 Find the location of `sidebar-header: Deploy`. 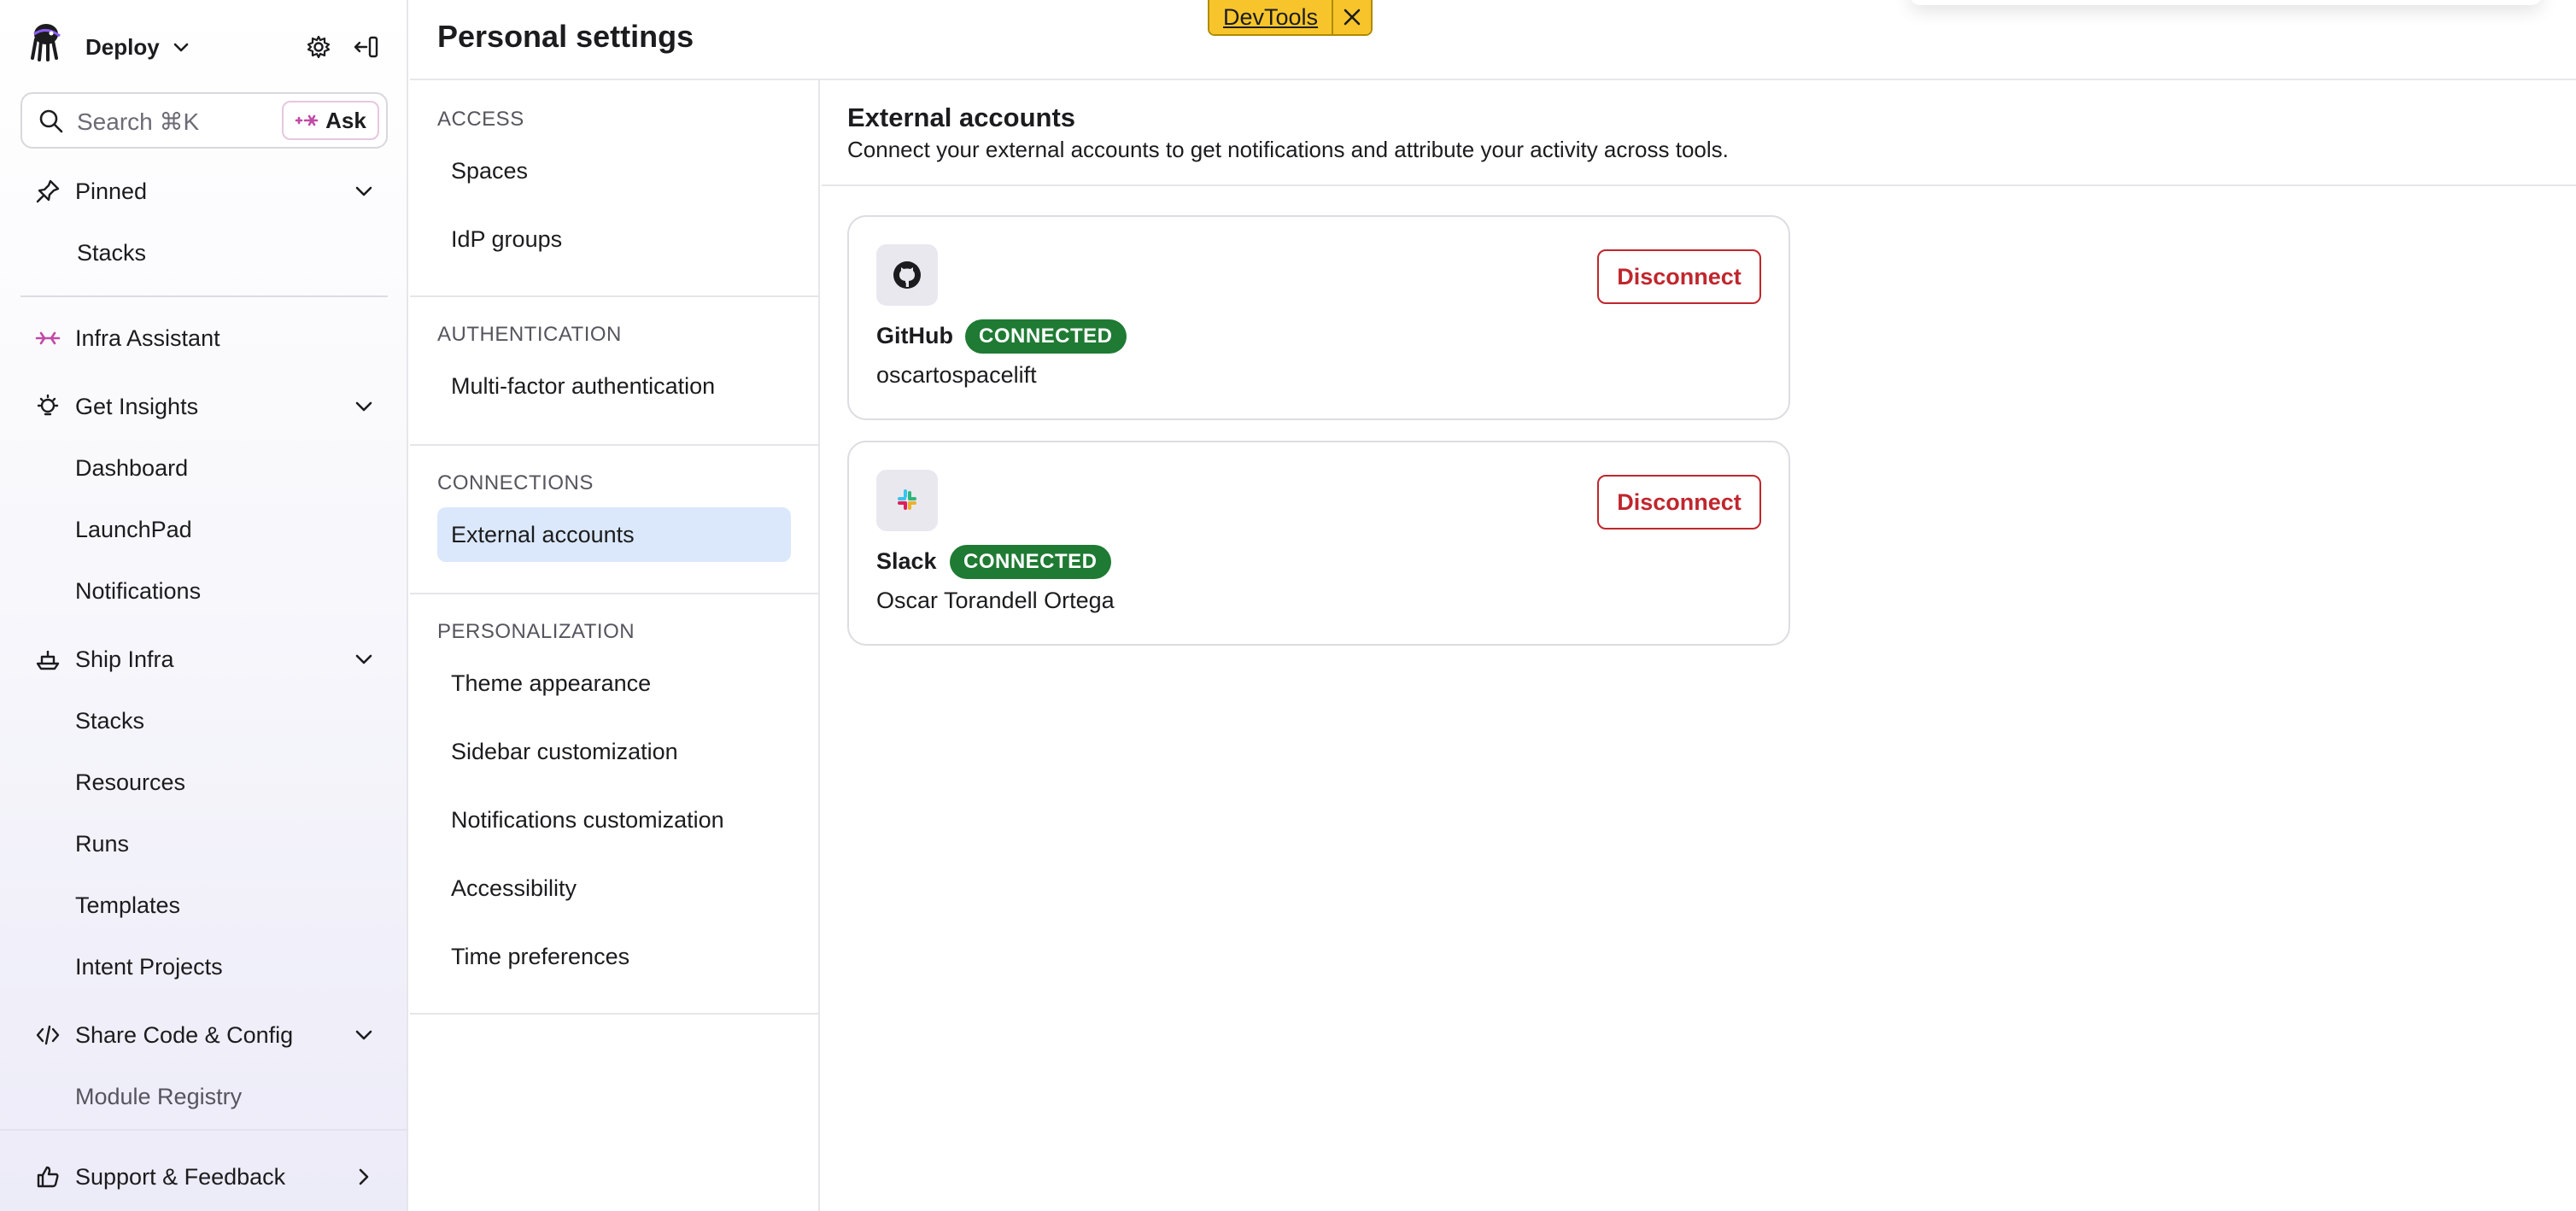

sidebar-header: Deploy is located at coordinates (204, 42).